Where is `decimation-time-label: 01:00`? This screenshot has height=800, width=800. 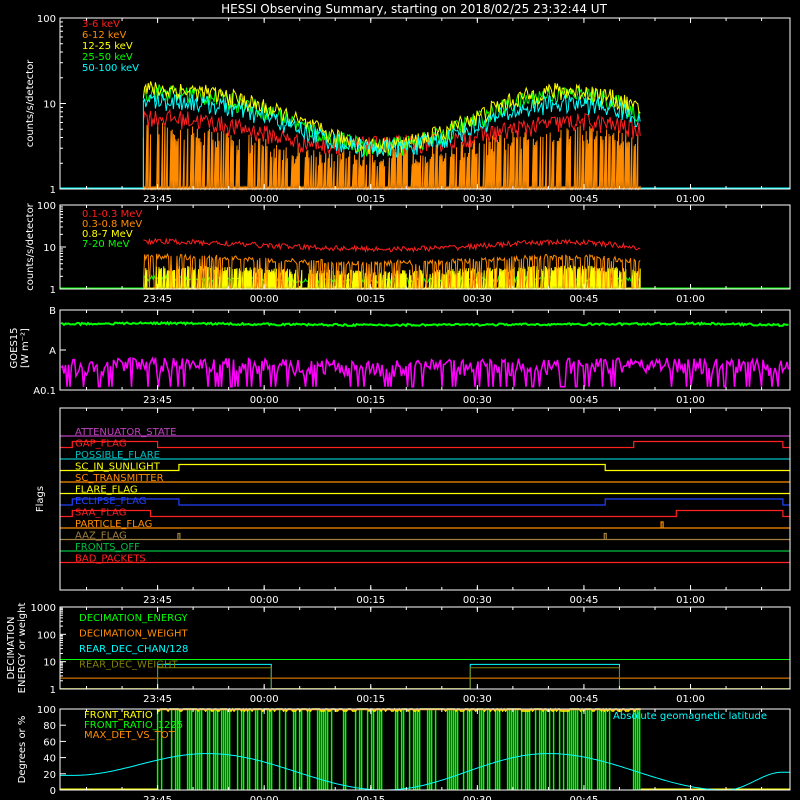
decimation-time-label: 01:00 is located at coordinates (690, 699).